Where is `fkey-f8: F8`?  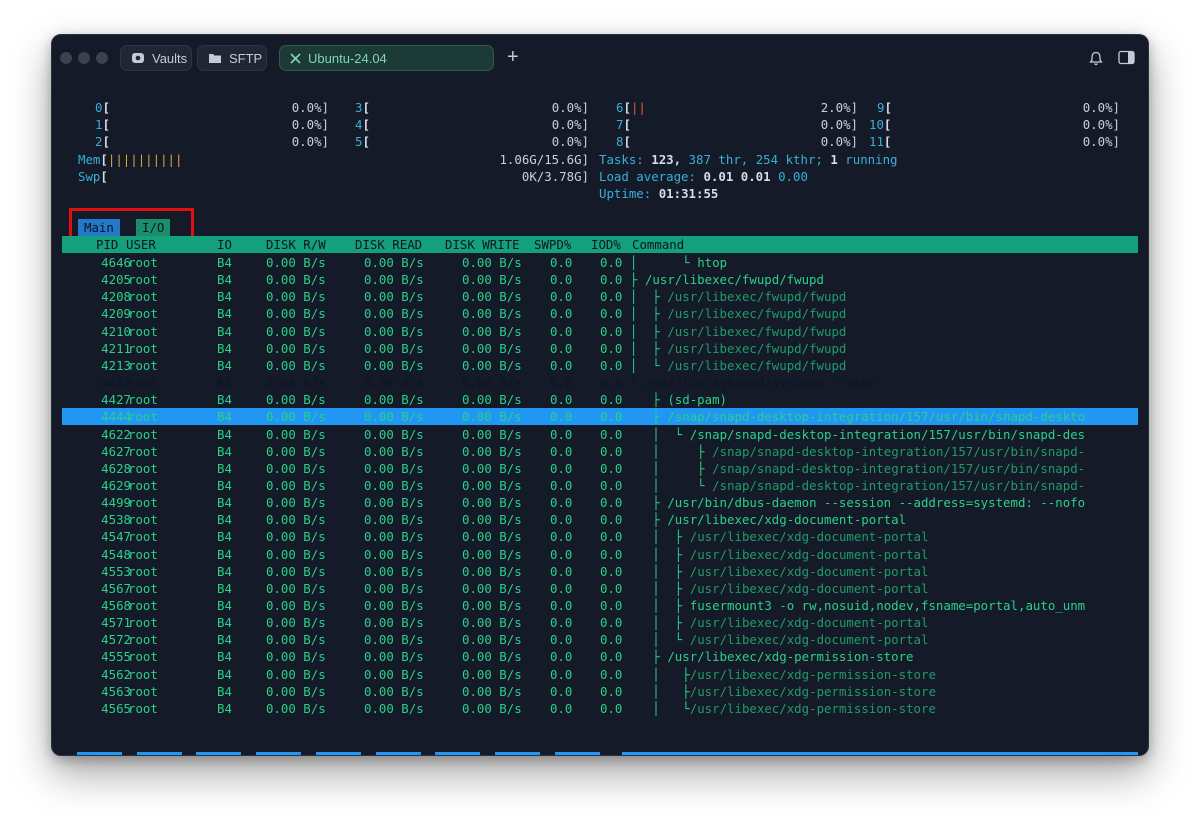
fkey-f8: F8 is located at coordinates (488, 753).